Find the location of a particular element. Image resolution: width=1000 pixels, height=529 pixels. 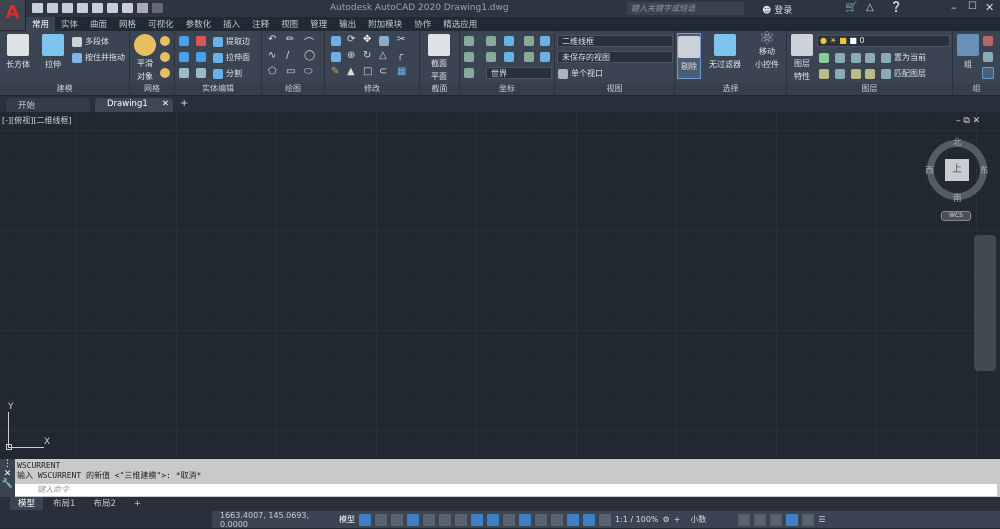

gizmo-toggle is located at coordinates (573, 519).